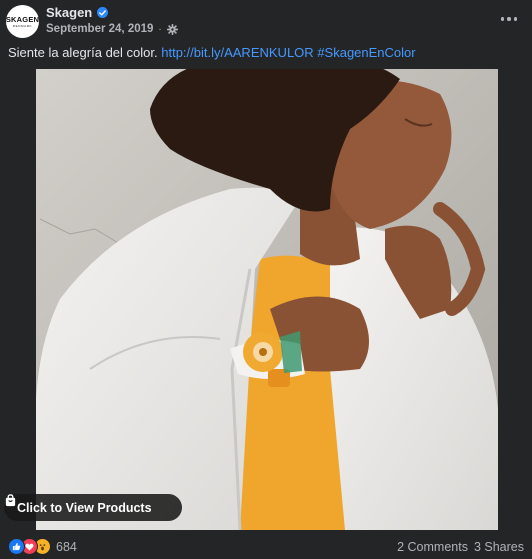 Image resolution: width=532 pixels, height=559 pixels. Describe the element at coordinates (10, 500) in the screenshot. I see `shopping-bag-icon` at that location.